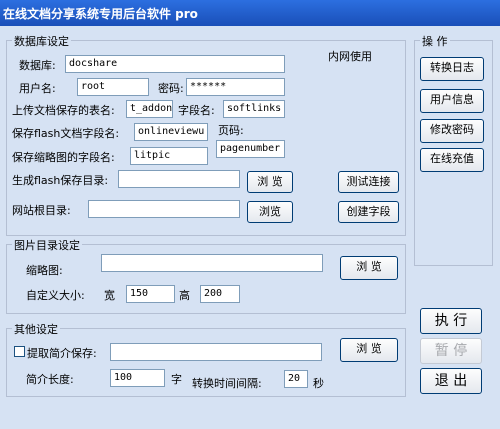  Describe the element at coordinates (63, 157) in the screenshot. I see `thumb-field-label: 保存缩略图的字段名:` at that location.